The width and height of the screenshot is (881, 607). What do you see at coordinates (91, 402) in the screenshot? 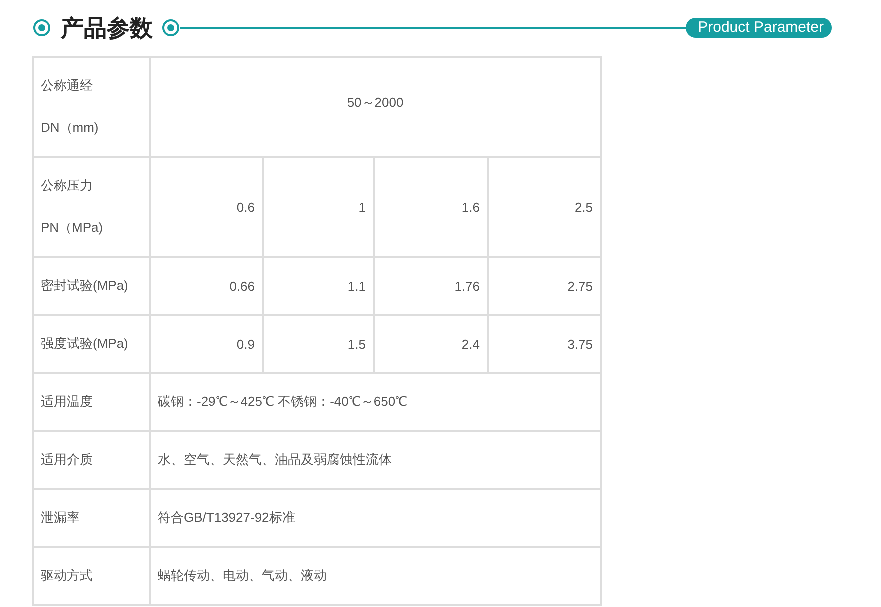
I see `row-label: 适用温度` at bounding box center [91, 402].